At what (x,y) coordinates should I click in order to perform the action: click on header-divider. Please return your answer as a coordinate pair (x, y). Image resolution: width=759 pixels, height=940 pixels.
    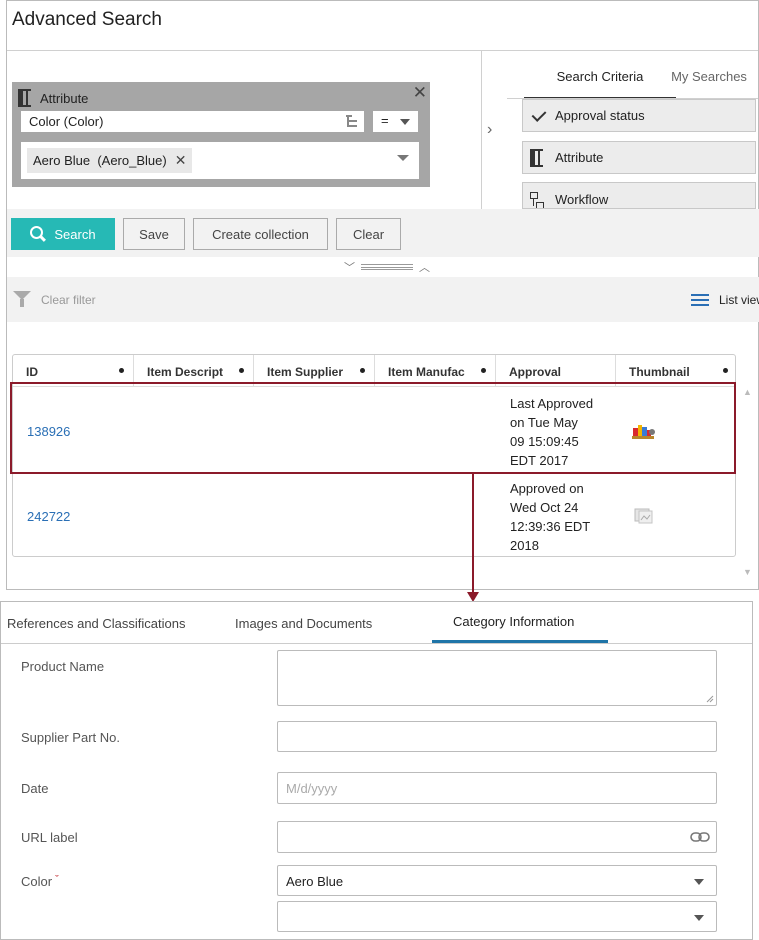
    Looking at the image, I should click on (382, 50).